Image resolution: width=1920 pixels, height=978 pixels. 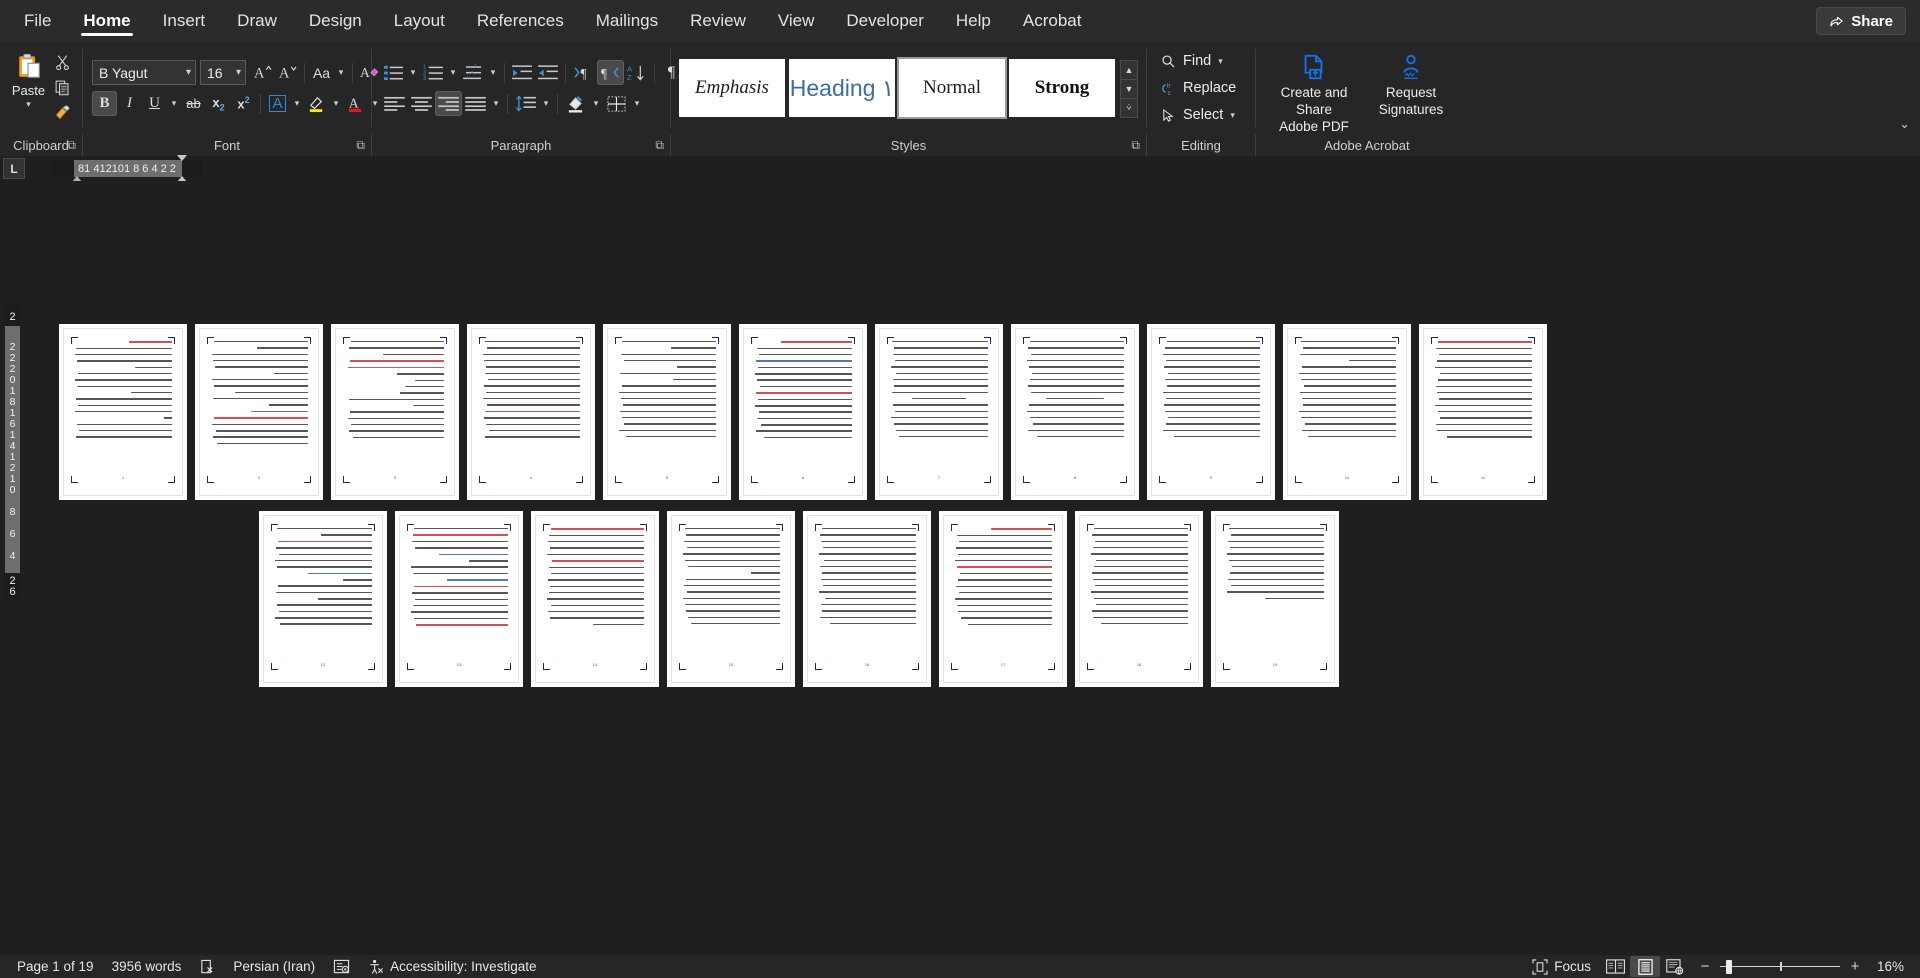 I want to click on increase-indent-button, so click(x=548, y=72).